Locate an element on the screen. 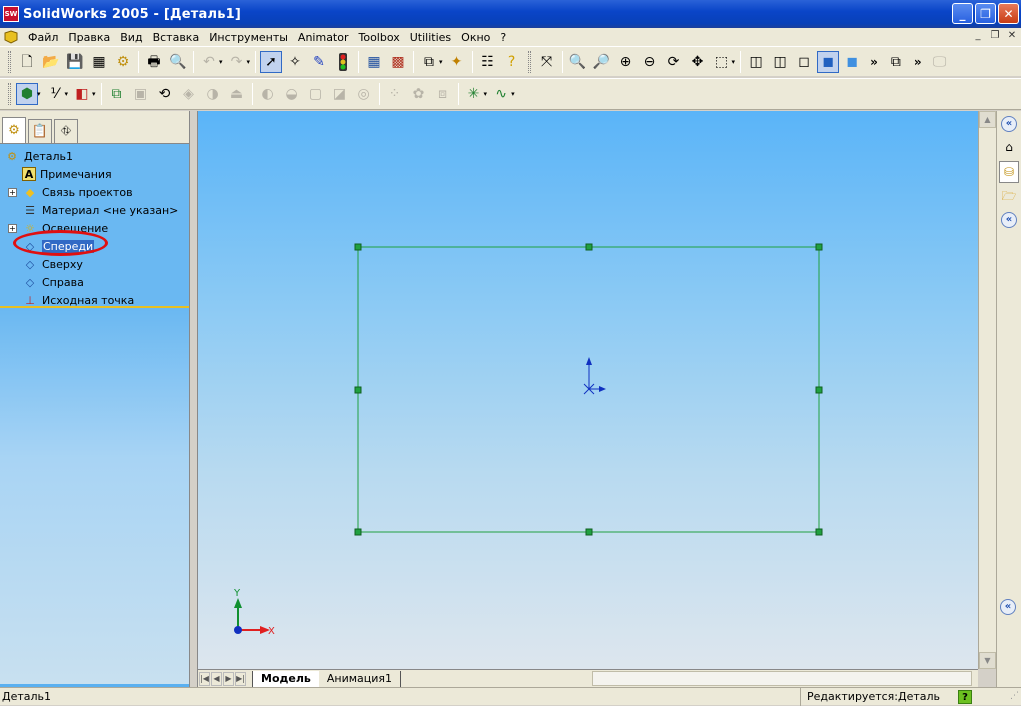  monitor-icon: 🖵 is located at coordinates (940, 62).